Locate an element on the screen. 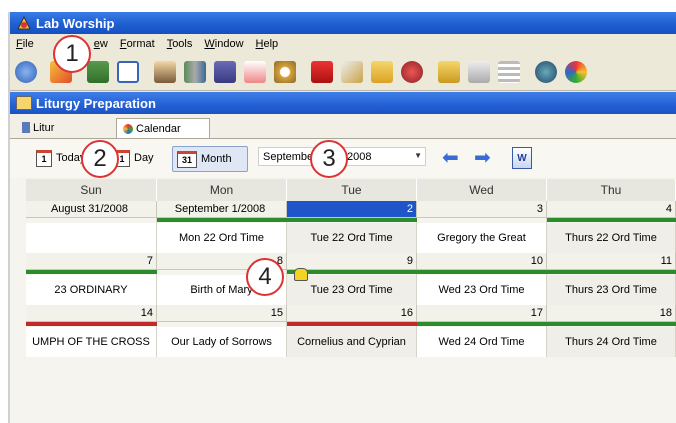 The height and width of the screenshot is (423, 676). tab-liturgy: Litur is located at coordinates (43, 127).